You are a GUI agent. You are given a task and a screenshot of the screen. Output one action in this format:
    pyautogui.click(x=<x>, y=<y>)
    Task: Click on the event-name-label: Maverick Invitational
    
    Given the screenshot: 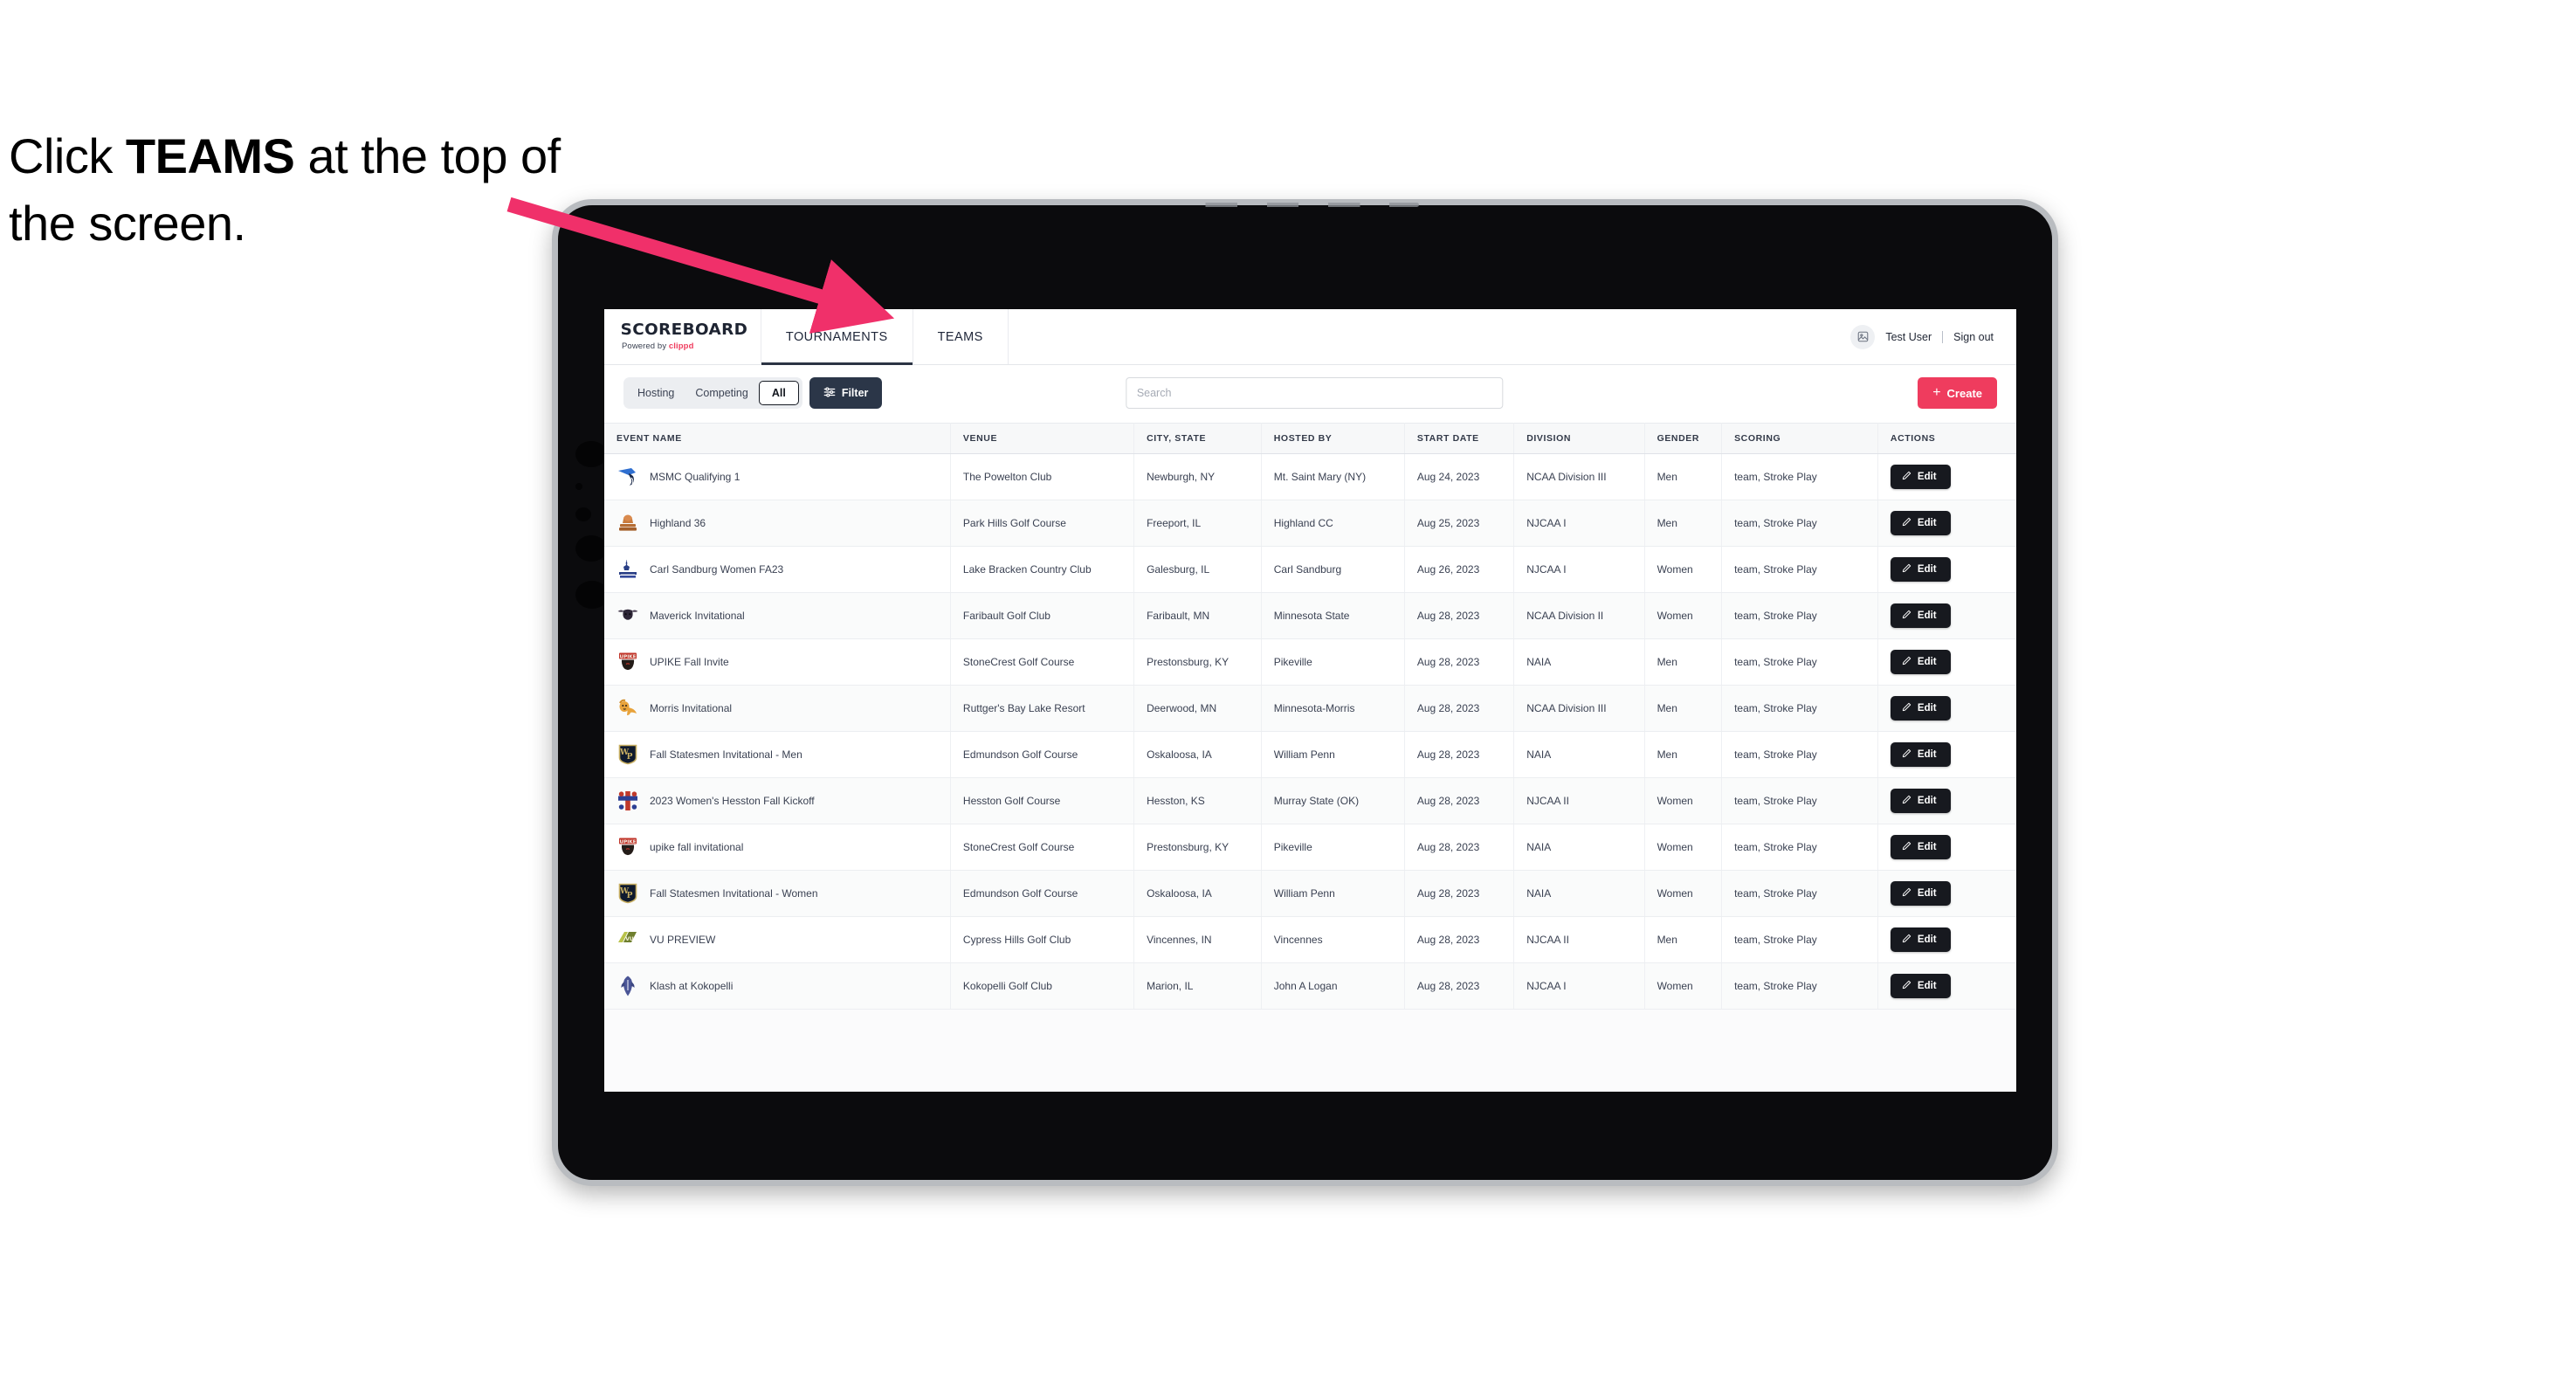 What is the action you would take?
    pyautogui.click(x=697, y=616)
    